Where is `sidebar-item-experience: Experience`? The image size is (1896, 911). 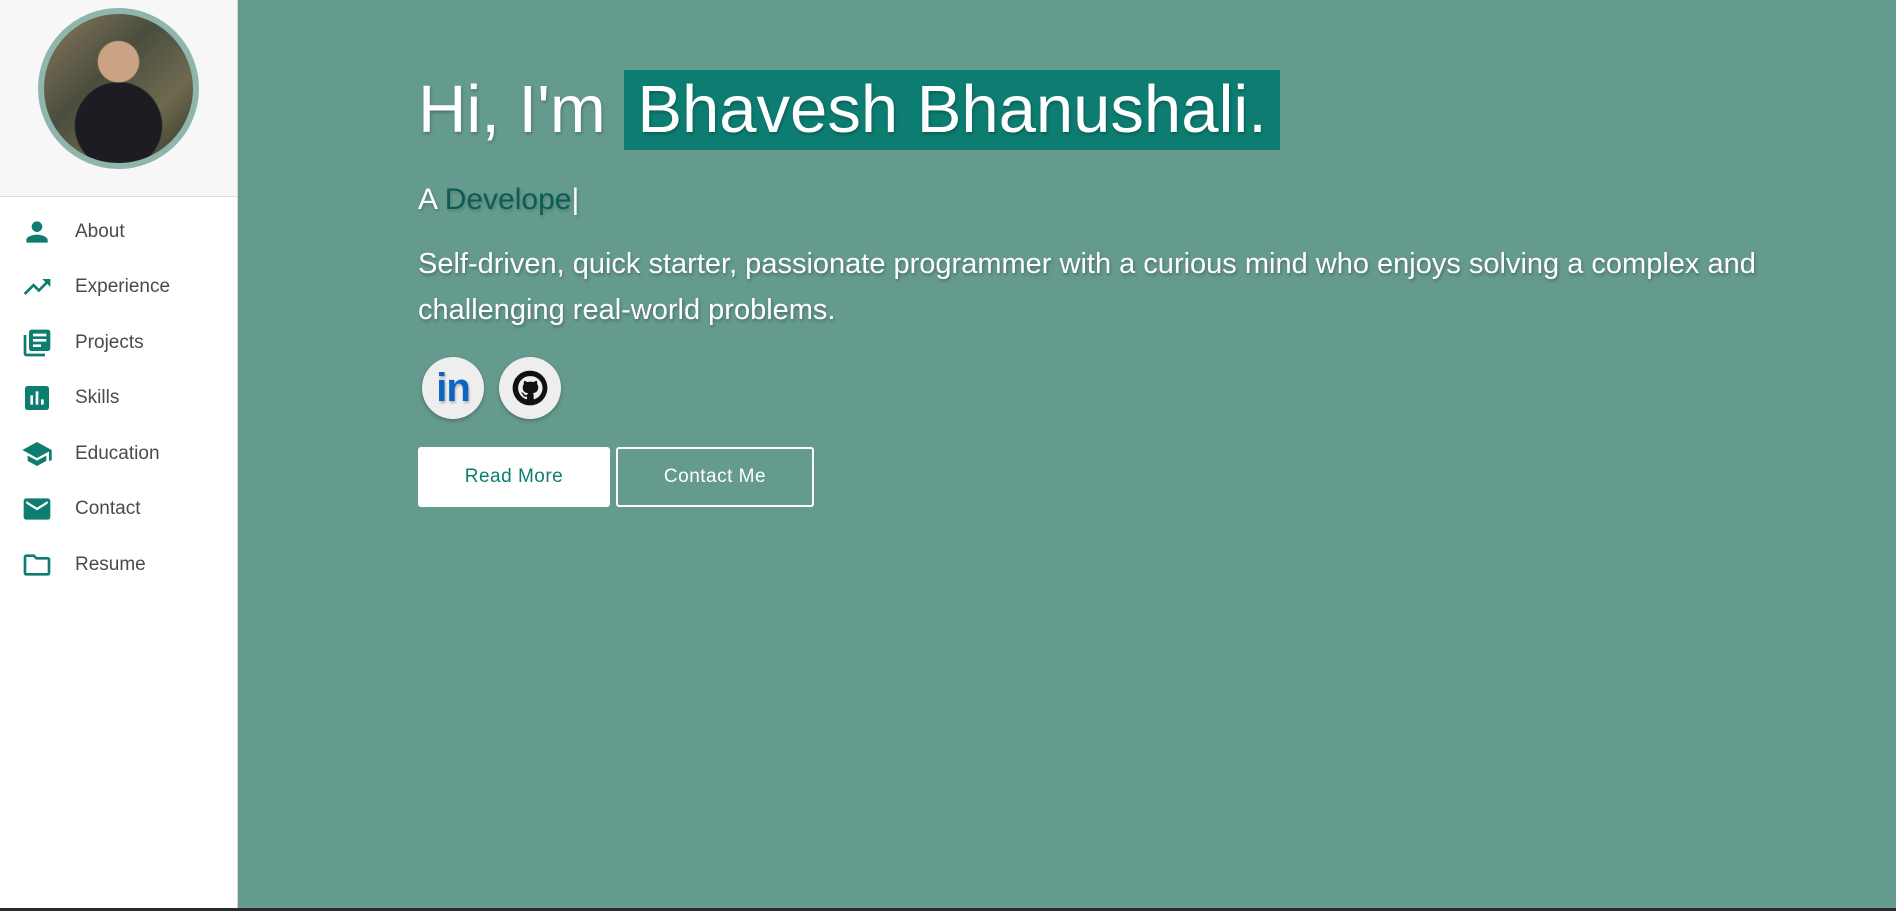 sidebar-item-experience: Experience is located at coordinates (118, 288).